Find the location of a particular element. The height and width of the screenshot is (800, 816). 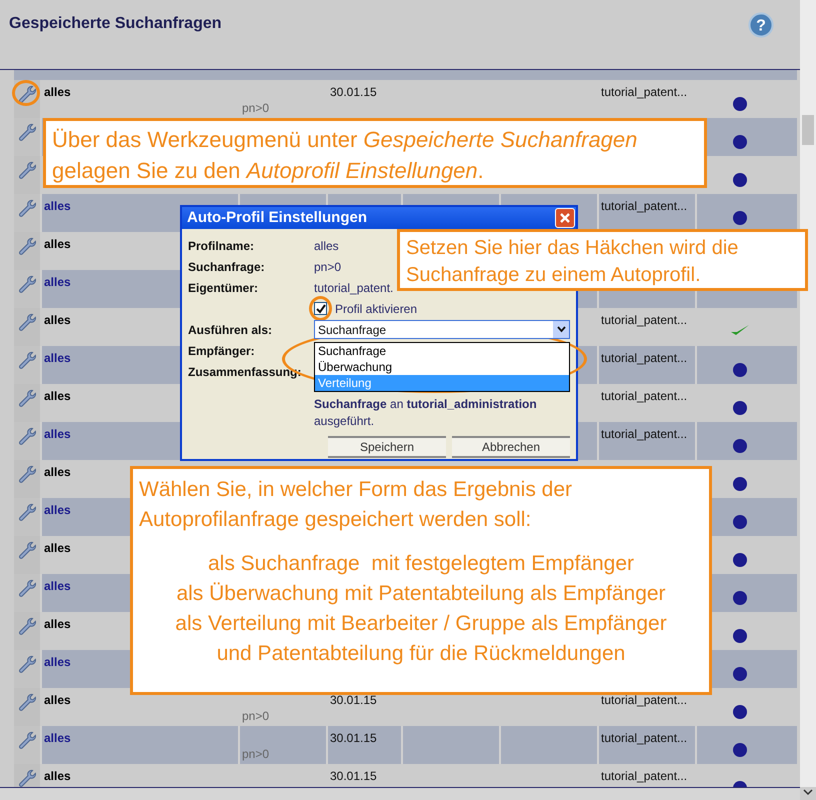

close-button is located at coordinates (565, 218).